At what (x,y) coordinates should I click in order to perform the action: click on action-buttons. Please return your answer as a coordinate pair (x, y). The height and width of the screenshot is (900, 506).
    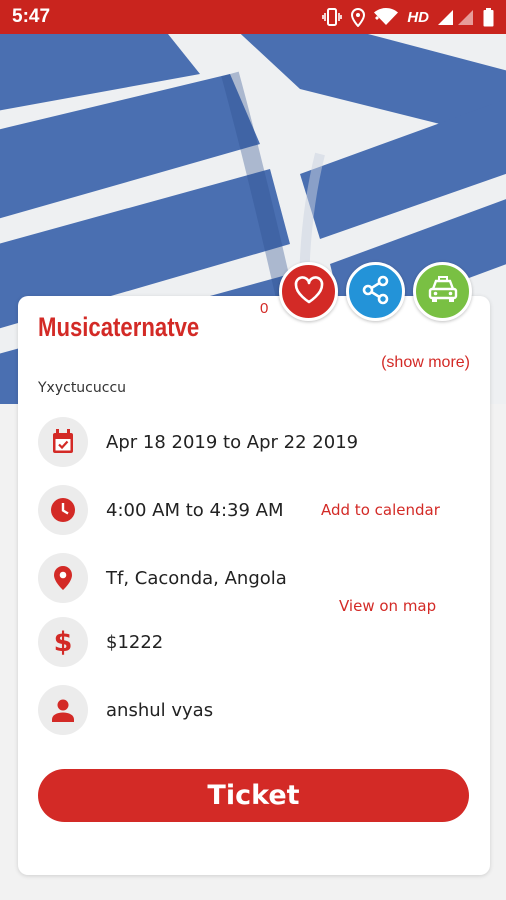
    Looking at the image, I should click on (375, 291).